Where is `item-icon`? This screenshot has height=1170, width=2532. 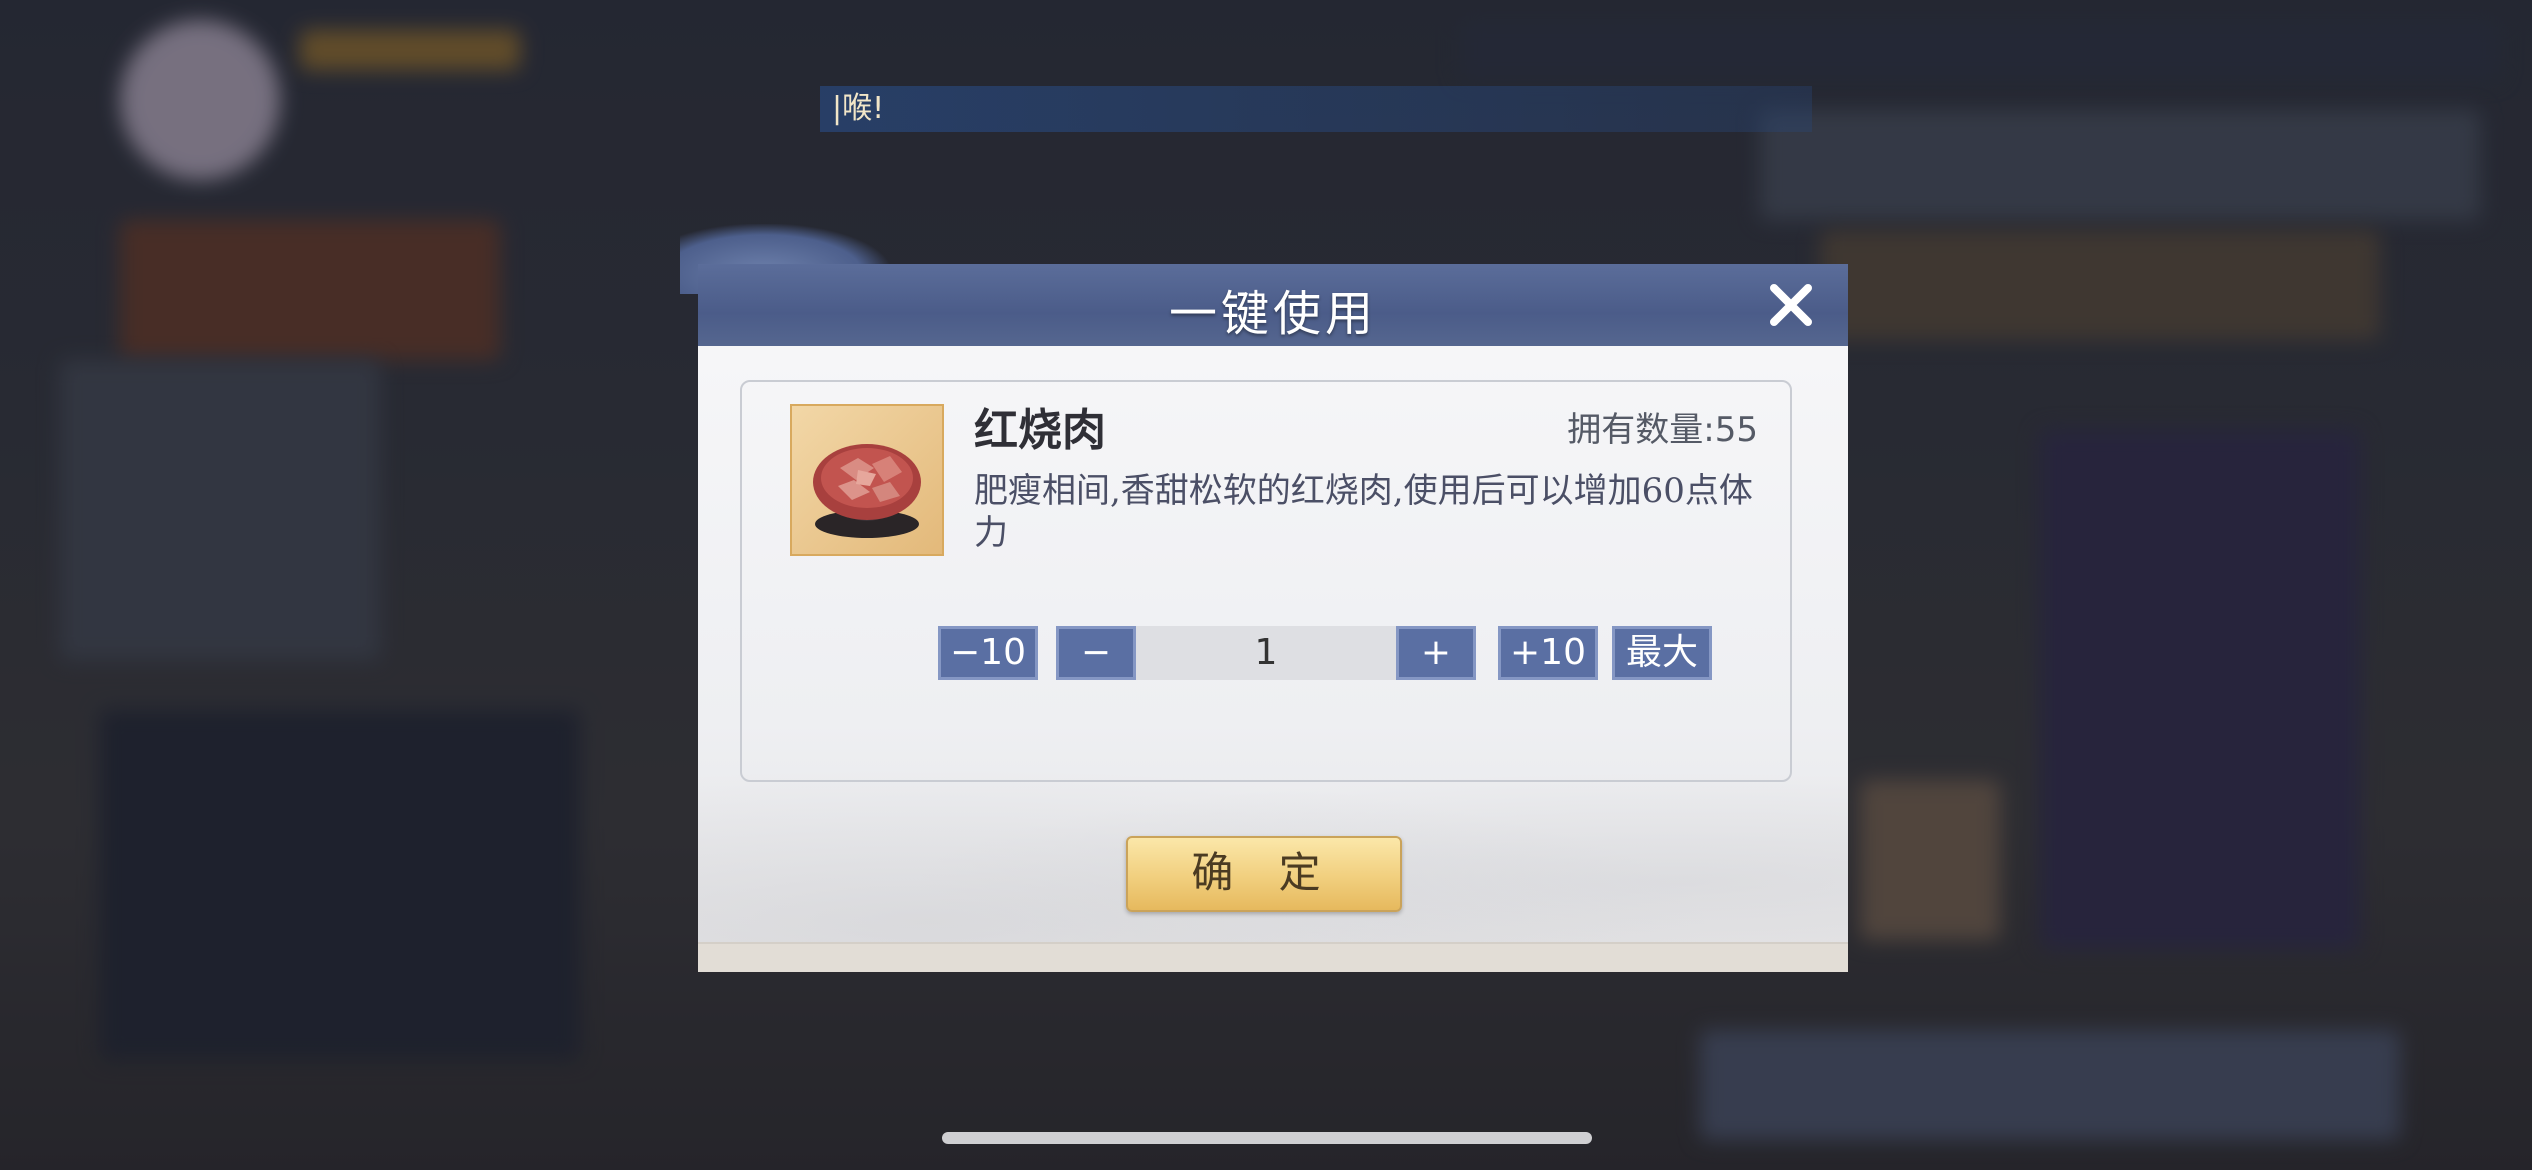 item-icon is located at coordinates (867, 480).